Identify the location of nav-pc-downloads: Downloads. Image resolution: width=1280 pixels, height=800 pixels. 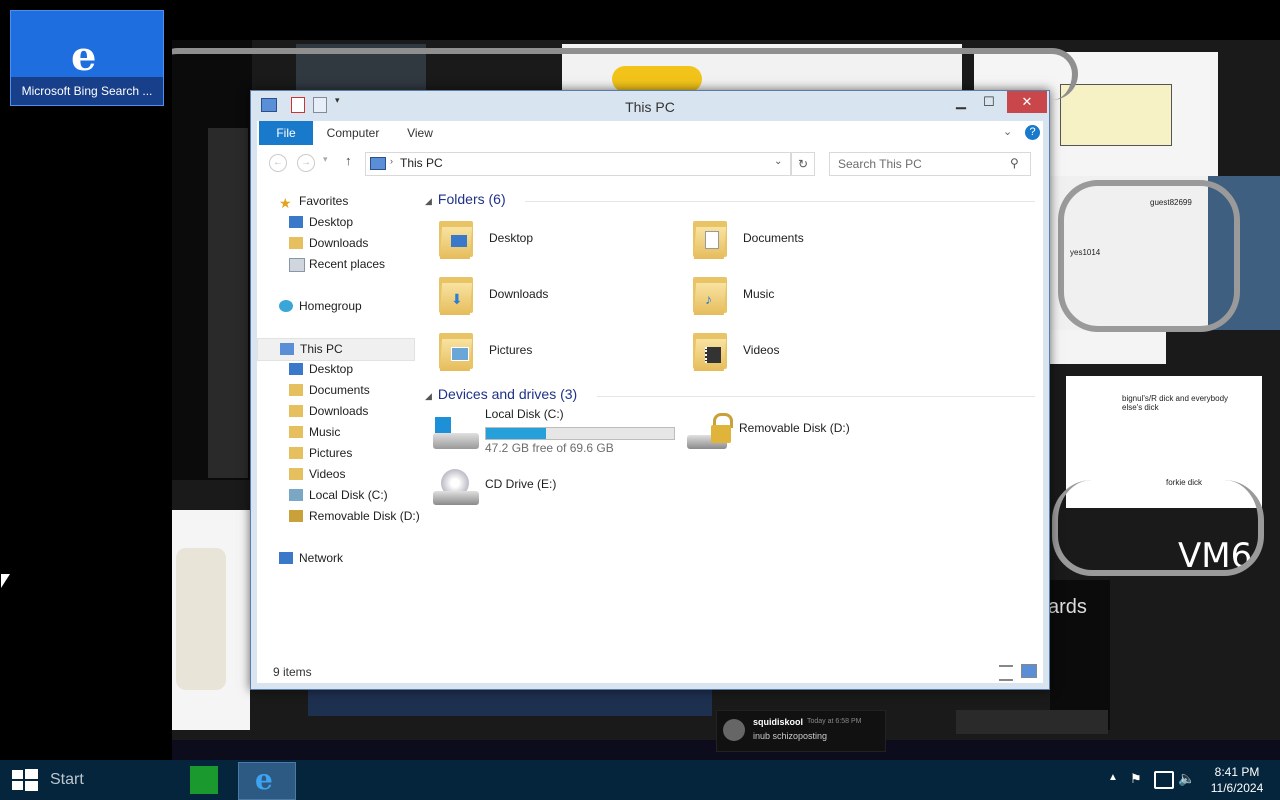
(336, 411).